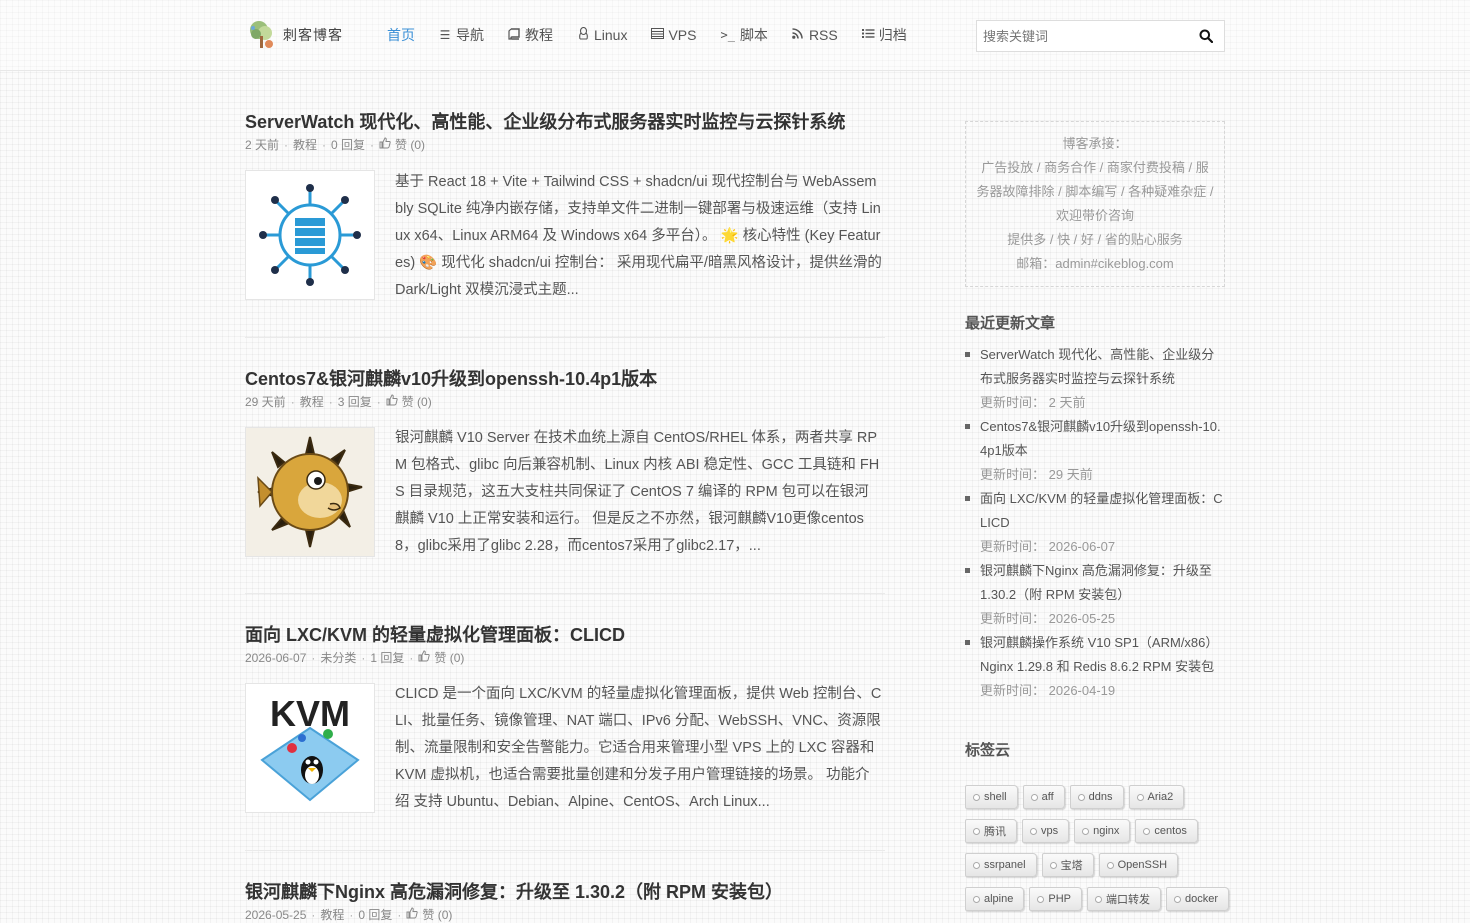 Image resolution: width=1470 pixels, height=923 pixels. What do you see at coordinates (995, 899) in the screenshot?
I see `tag: alpine` at bounding box center [995, 899].